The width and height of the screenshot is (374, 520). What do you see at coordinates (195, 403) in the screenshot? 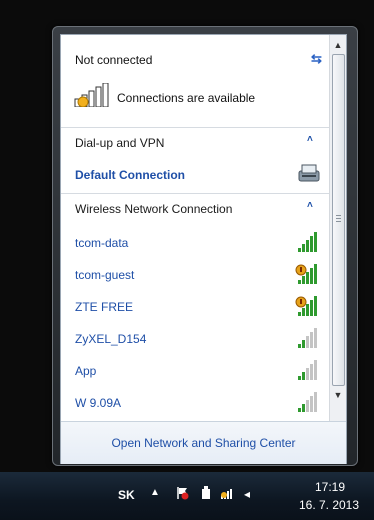
I see `network-item: W 9.09A` at bounding box center [195, 403].